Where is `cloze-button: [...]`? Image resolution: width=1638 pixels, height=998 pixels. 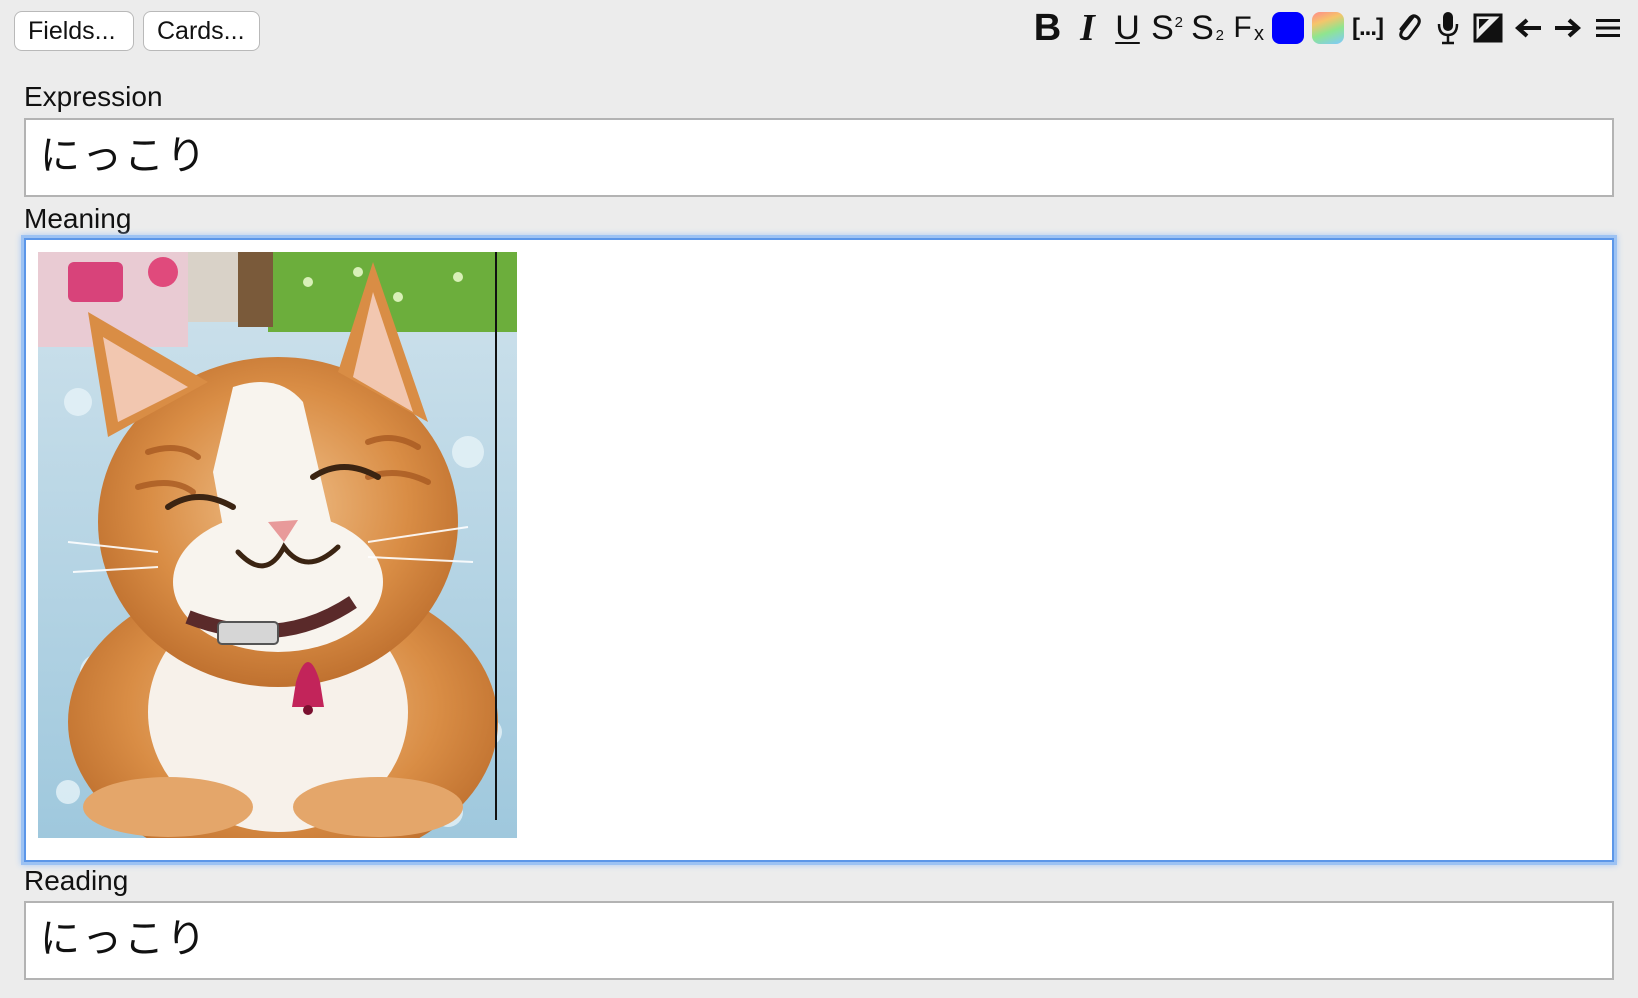 cloze-button: [...] is located at coordinates (1367, 28).